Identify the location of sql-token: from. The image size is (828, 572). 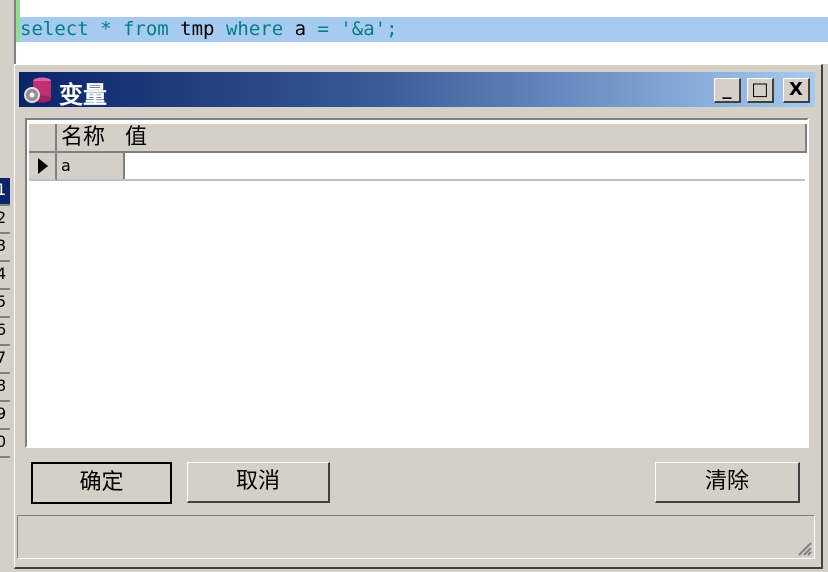
(145, 29).